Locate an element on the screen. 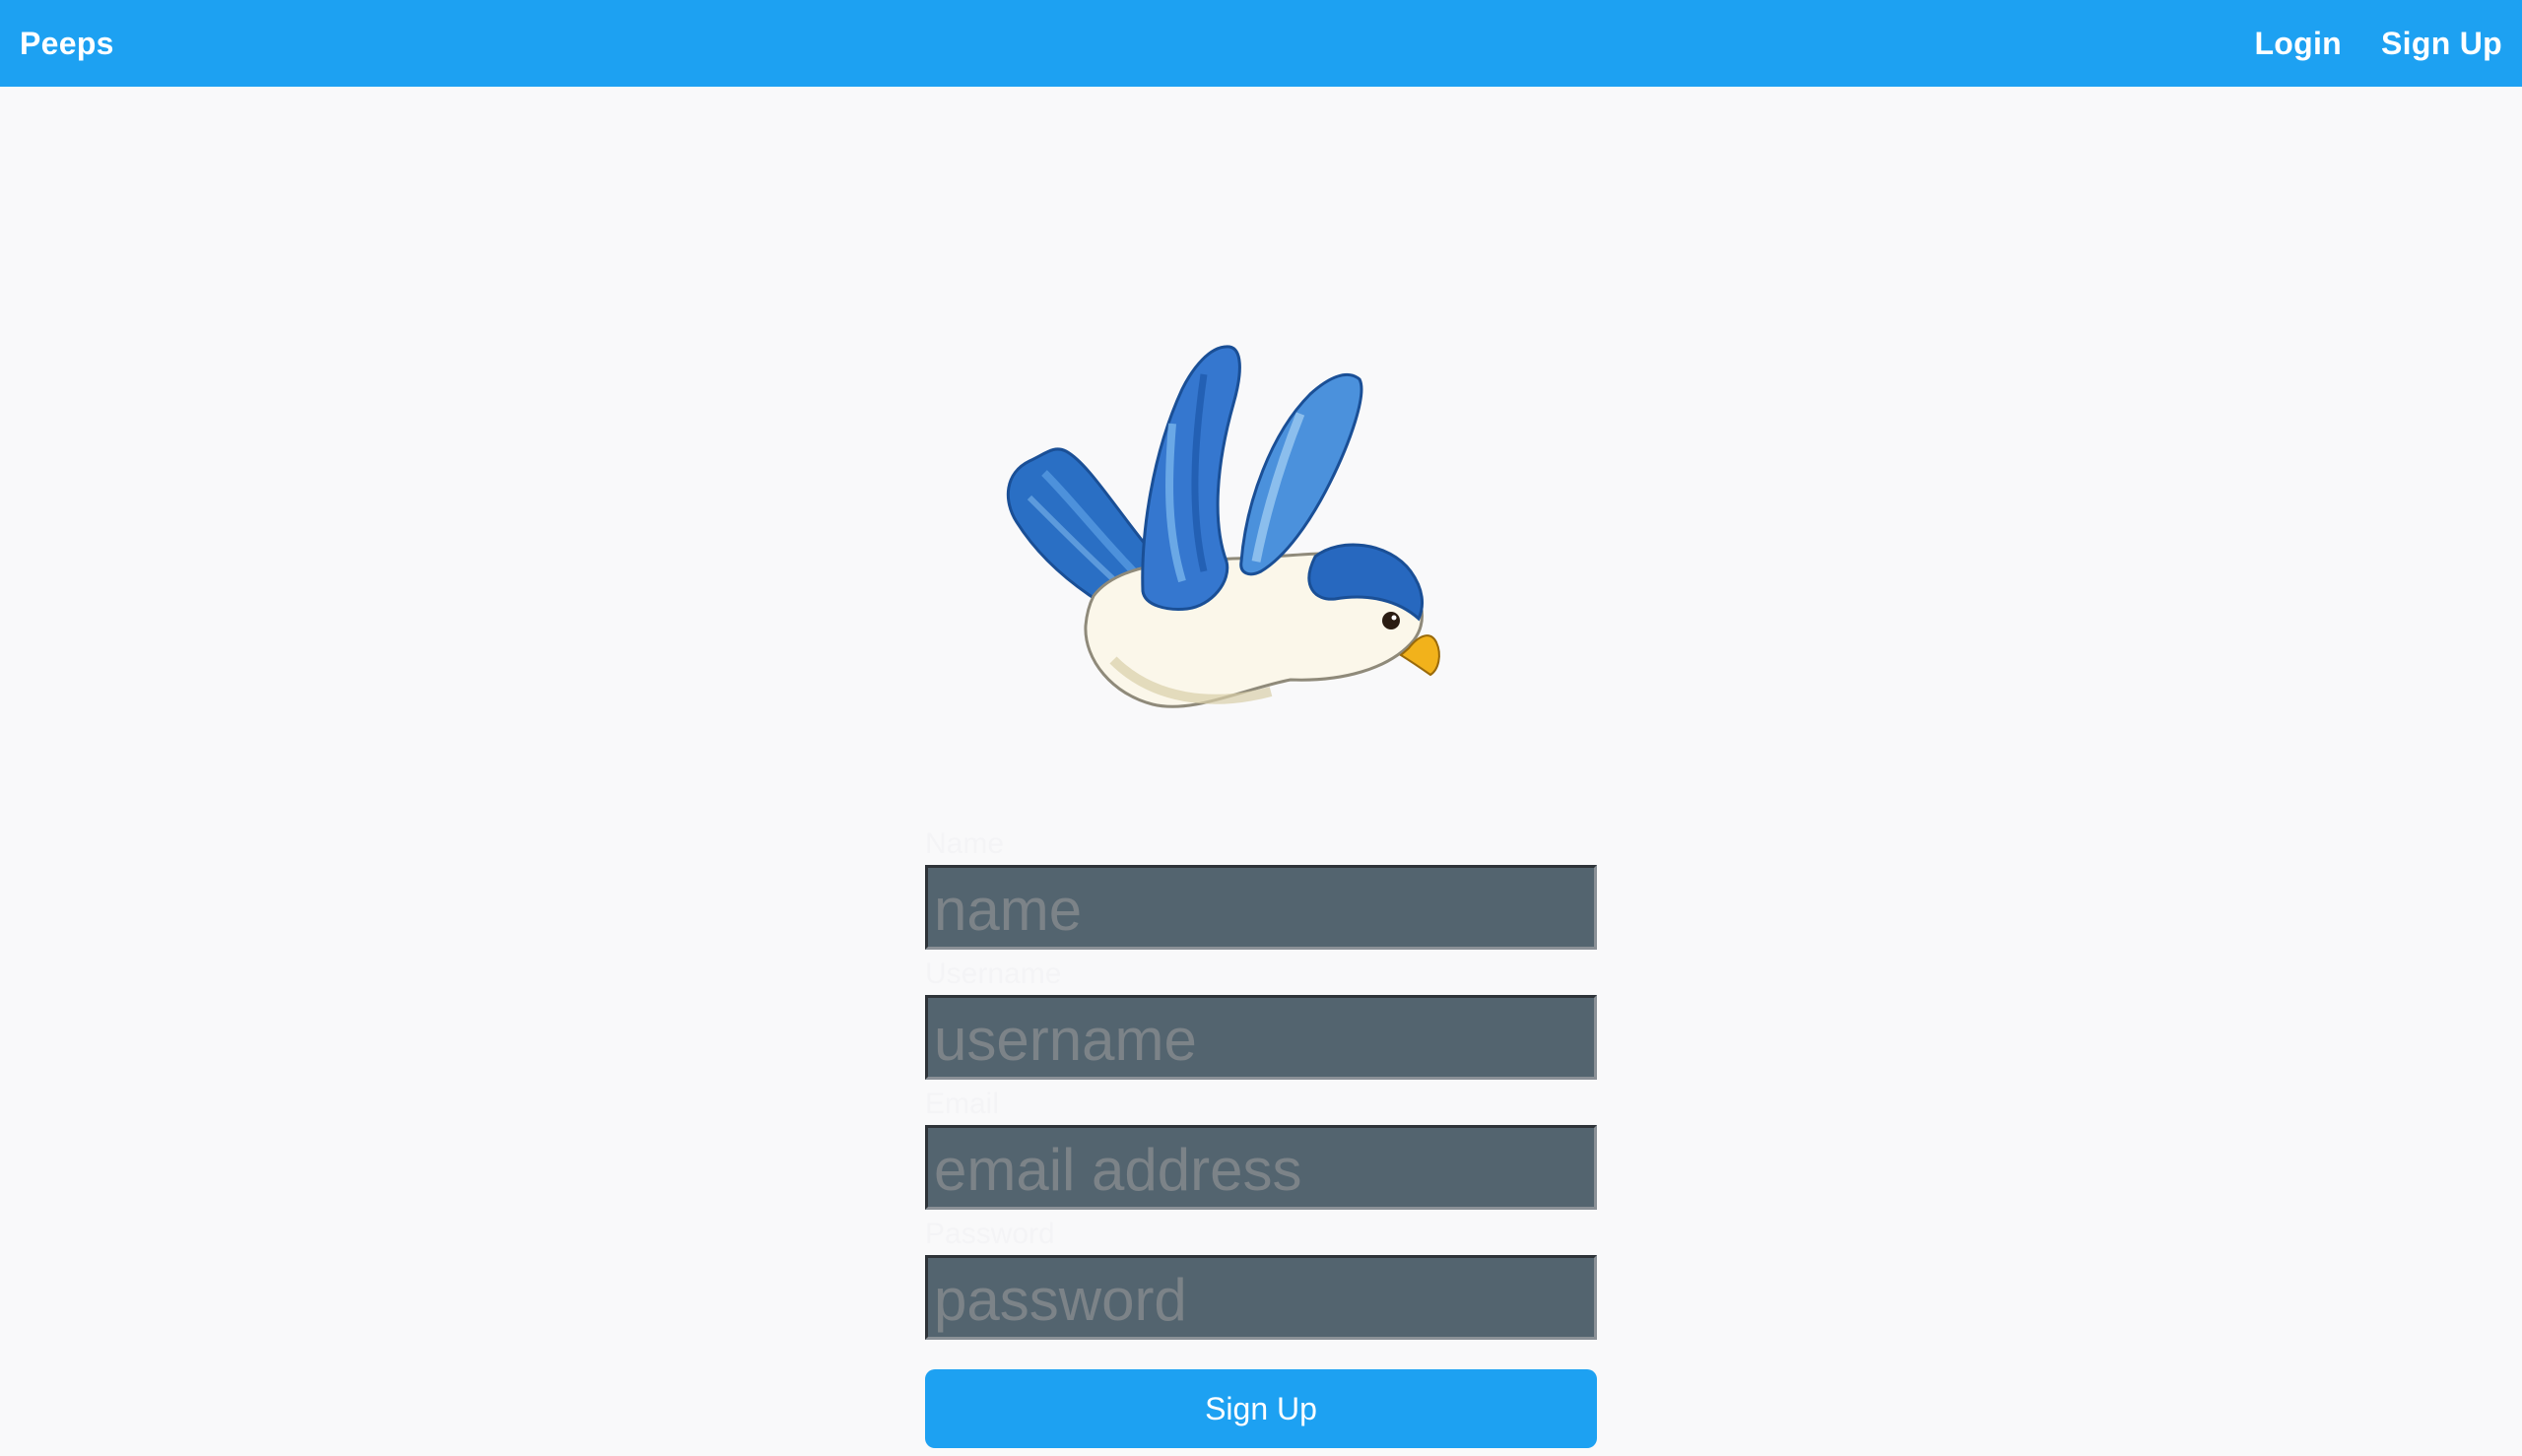 This screenshot has width=2522, height=1456. front-wing-upper is located at coordinates (1191, 478).